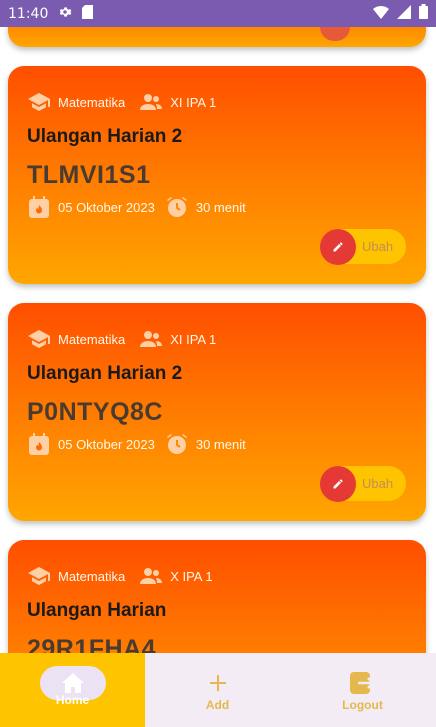  What do you see at coordinates (72, 700) in the screenshot?
I see `nav-home-label: Home` at bounding box center [72, 700].